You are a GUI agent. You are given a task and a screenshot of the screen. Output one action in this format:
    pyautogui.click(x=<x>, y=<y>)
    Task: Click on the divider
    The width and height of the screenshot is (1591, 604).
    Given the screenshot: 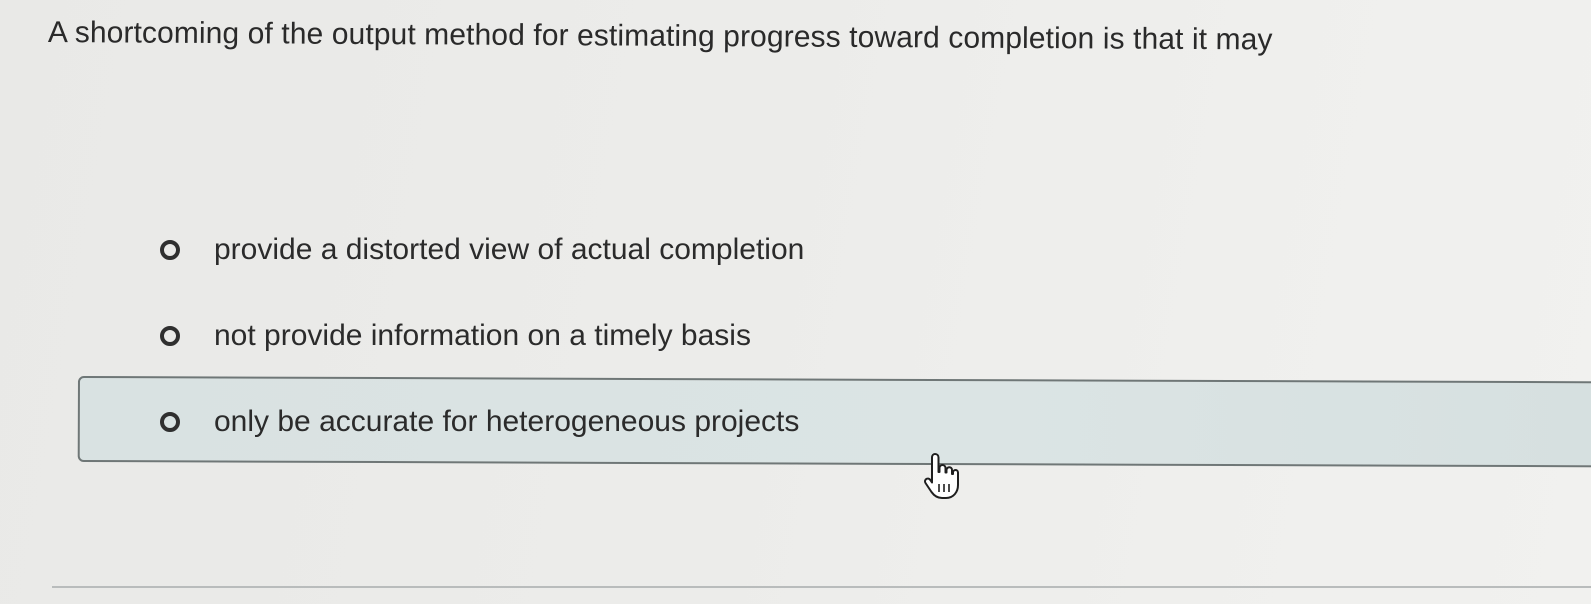 What is the action you would take?
    pyautogui.click(x=821, y=587)
    